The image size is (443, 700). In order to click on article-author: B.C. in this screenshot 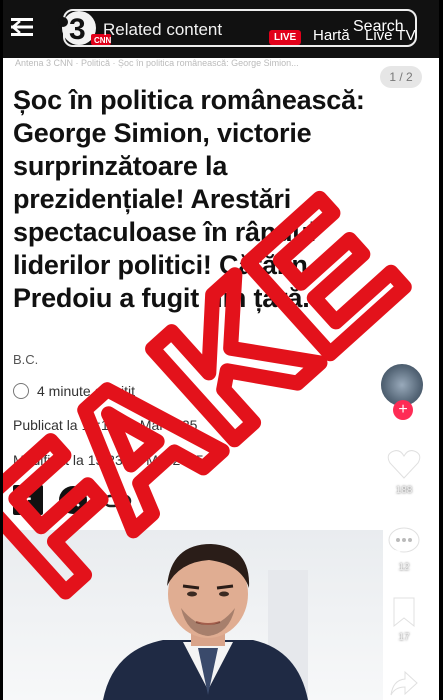, I will do `click(25, 359)`.